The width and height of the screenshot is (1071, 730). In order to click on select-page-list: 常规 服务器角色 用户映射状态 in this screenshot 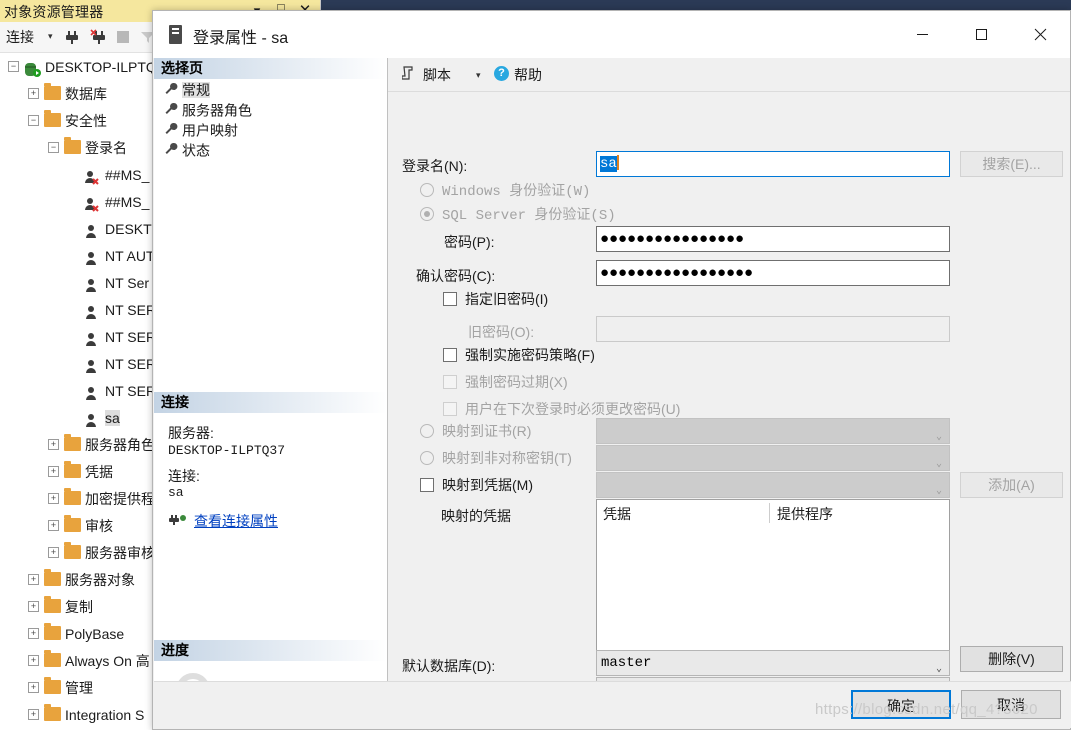, I will do `click(270, 119)`.